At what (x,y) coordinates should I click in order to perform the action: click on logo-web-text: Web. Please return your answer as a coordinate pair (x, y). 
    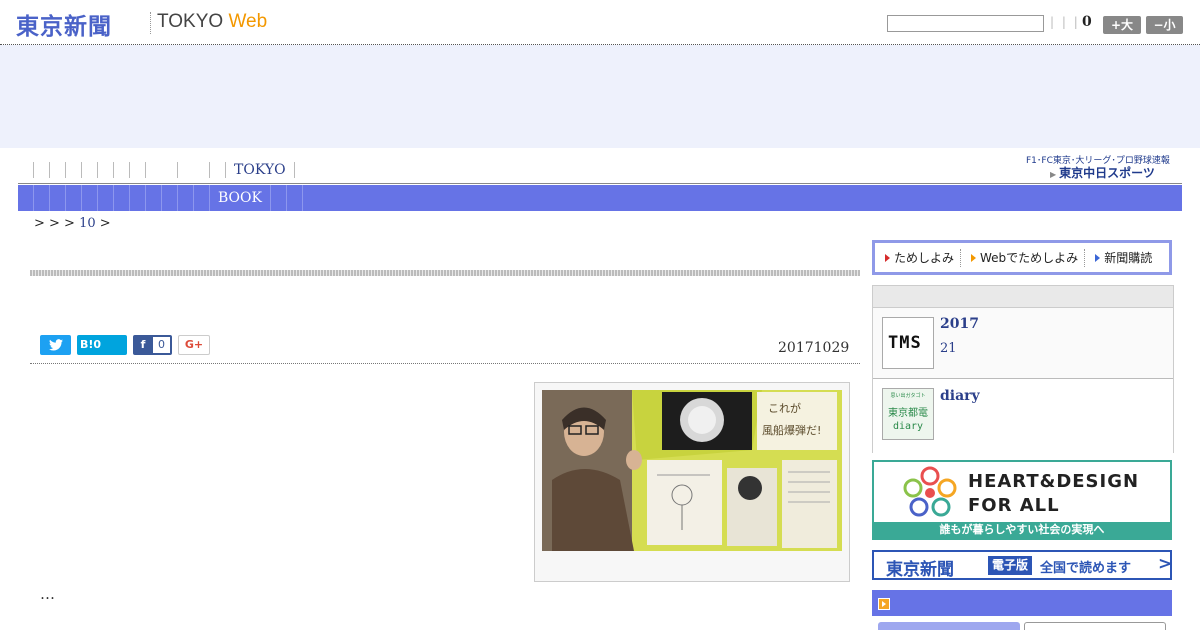
    Looking at the image, I should click on (248, 21).